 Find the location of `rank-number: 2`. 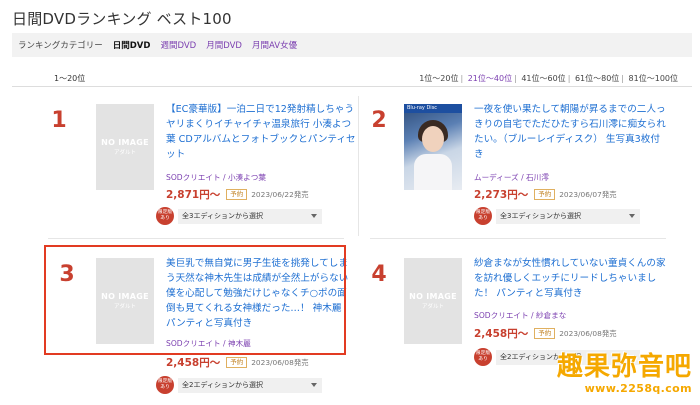

rank-number: 2 is located at coordinates (379, 120).